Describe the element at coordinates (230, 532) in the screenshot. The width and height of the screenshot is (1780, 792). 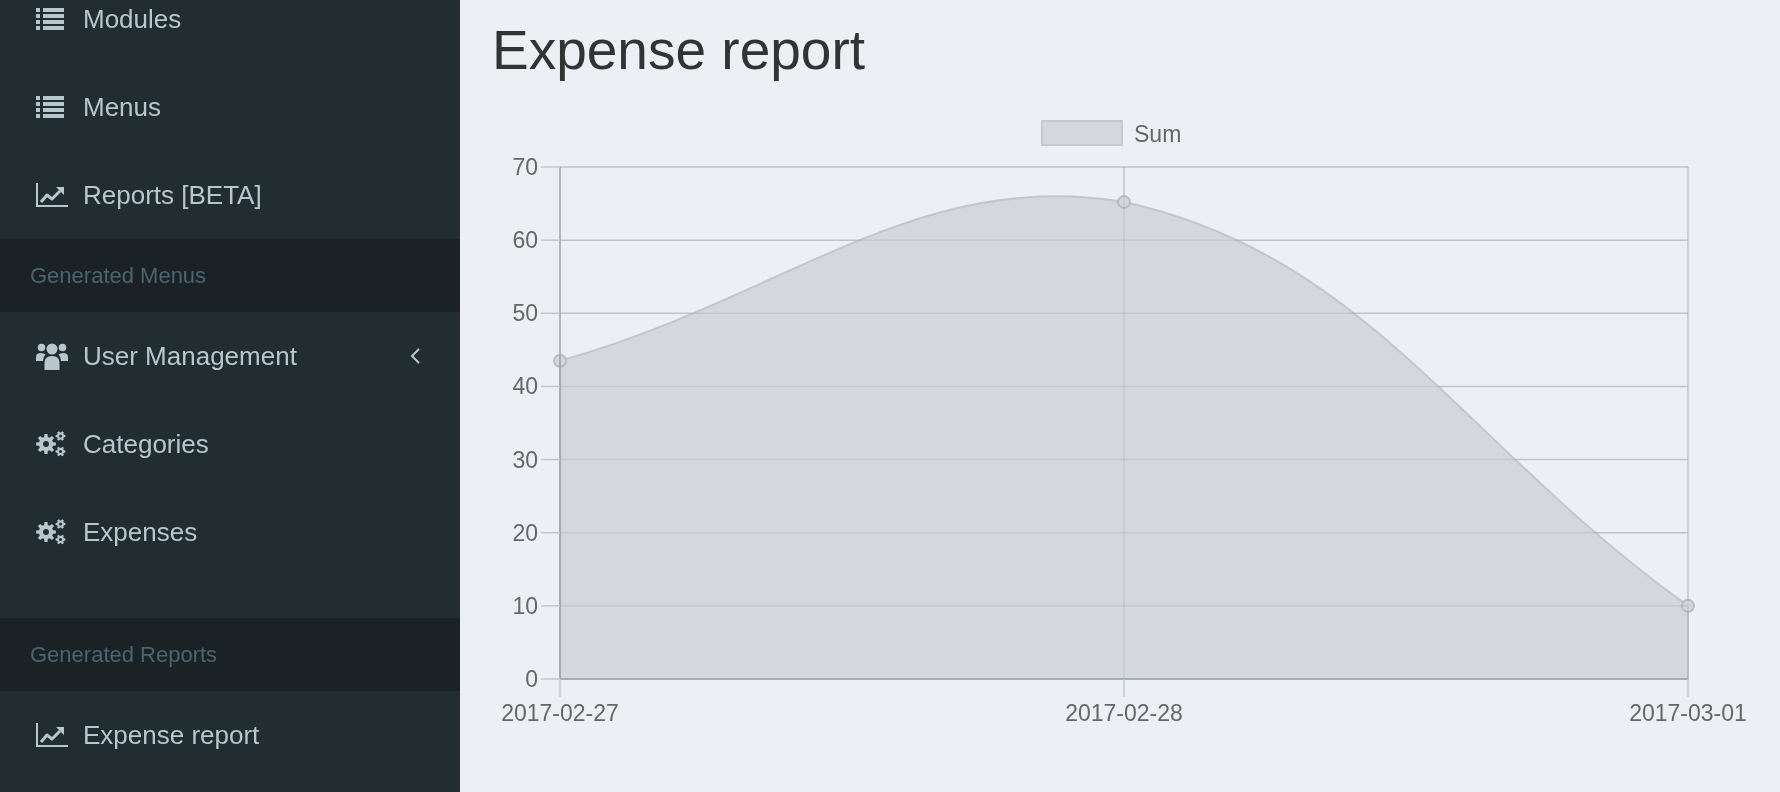
I see `sidebar-item: Expenses` at that location.